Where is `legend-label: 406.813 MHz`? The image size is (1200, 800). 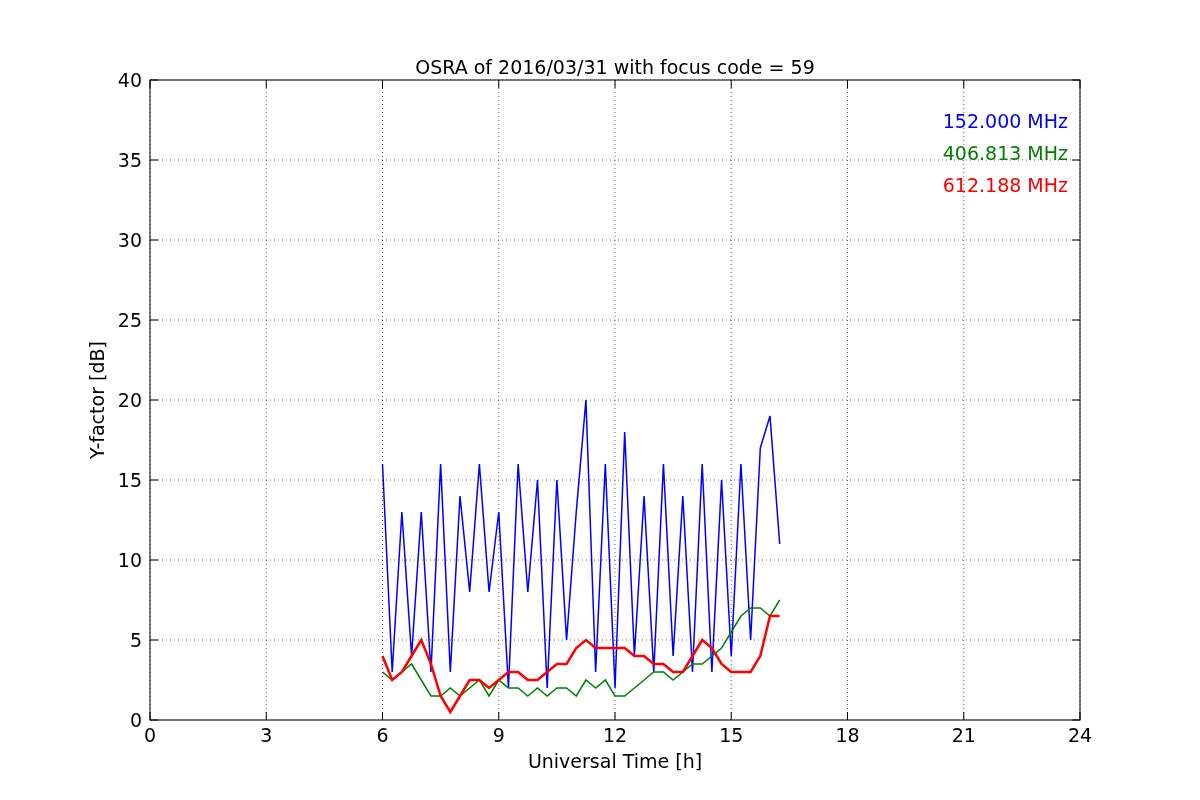 legend-label: 406.813 MHz is located at coordinates (1005, 153).